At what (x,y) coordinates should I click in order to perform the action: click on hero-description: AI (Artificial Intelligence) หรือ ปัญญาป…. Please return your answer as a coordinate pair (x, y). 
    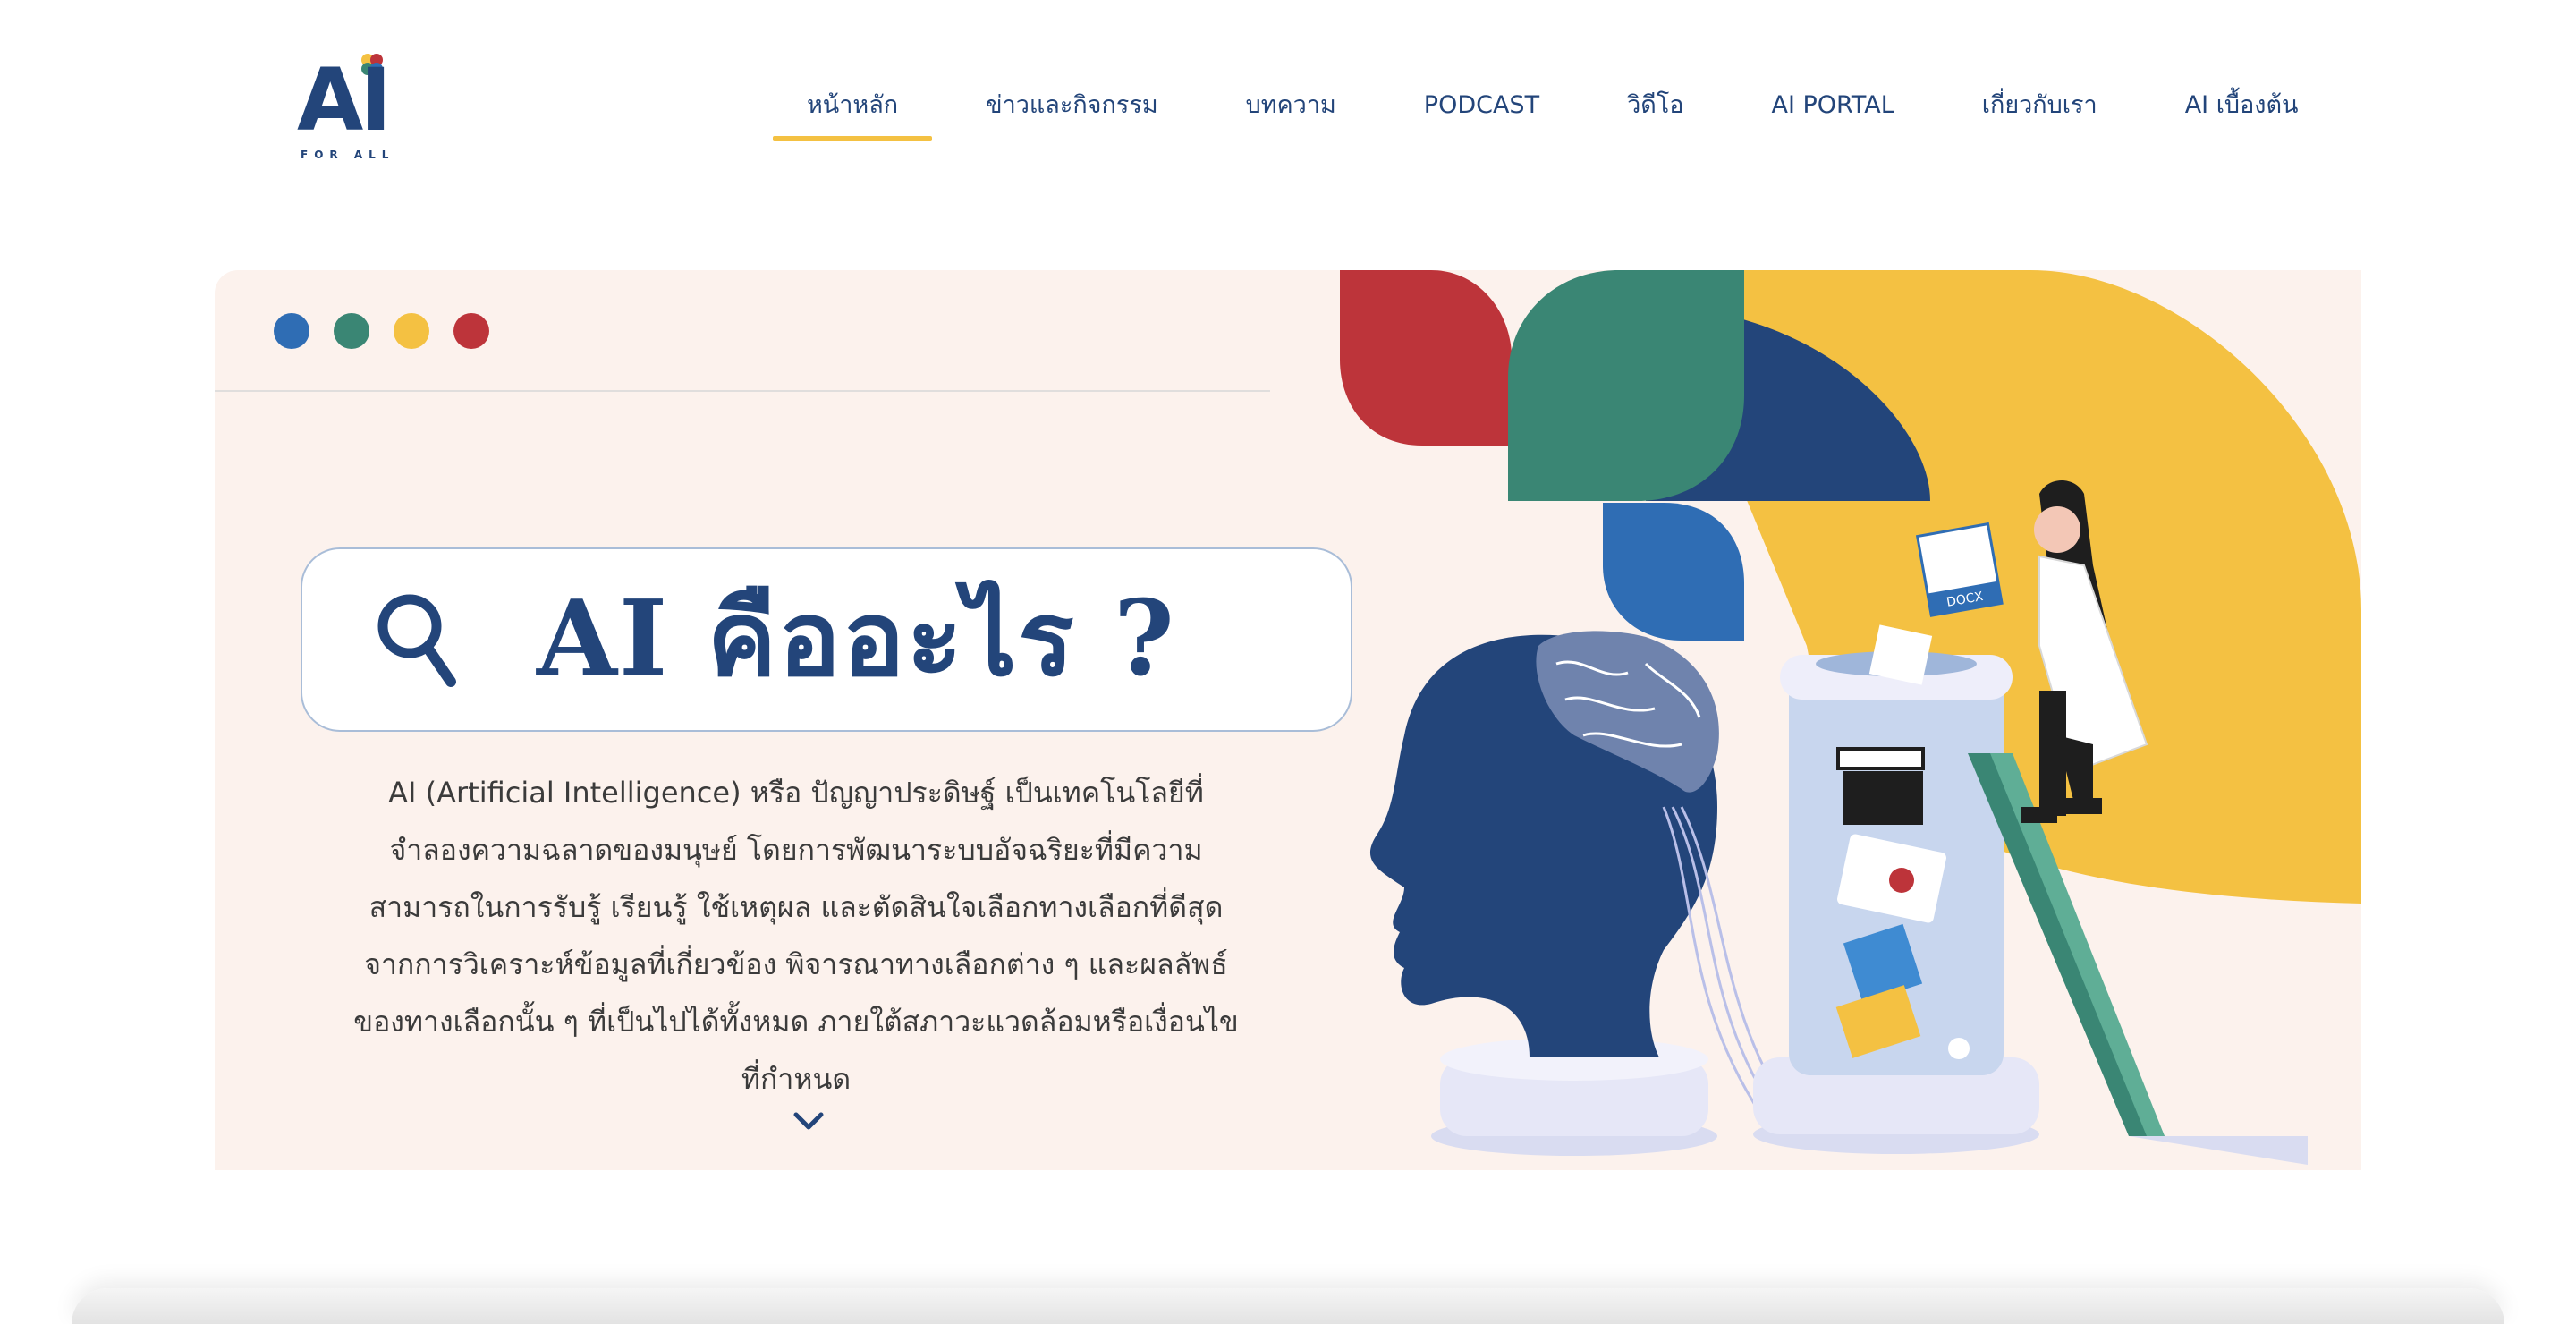
    Looking at the image, I should click on (796, 936).